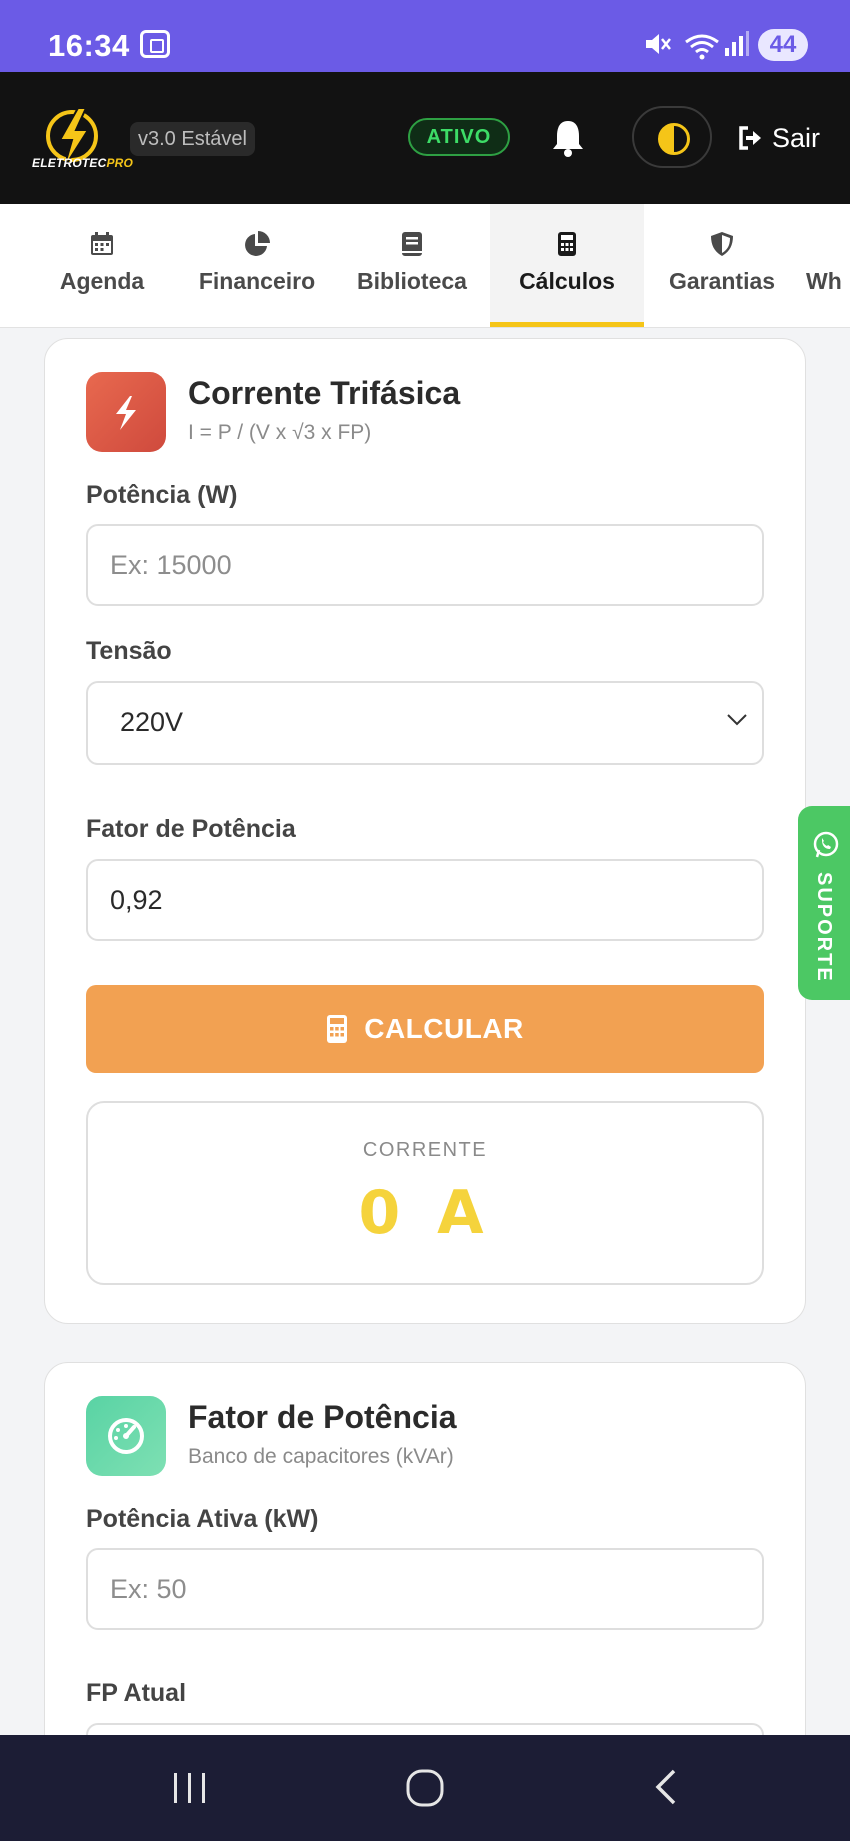  Describe the element at coordinates (257, 265) in the screenshot. I see `tab-financeiro: Financeiro` at that location.